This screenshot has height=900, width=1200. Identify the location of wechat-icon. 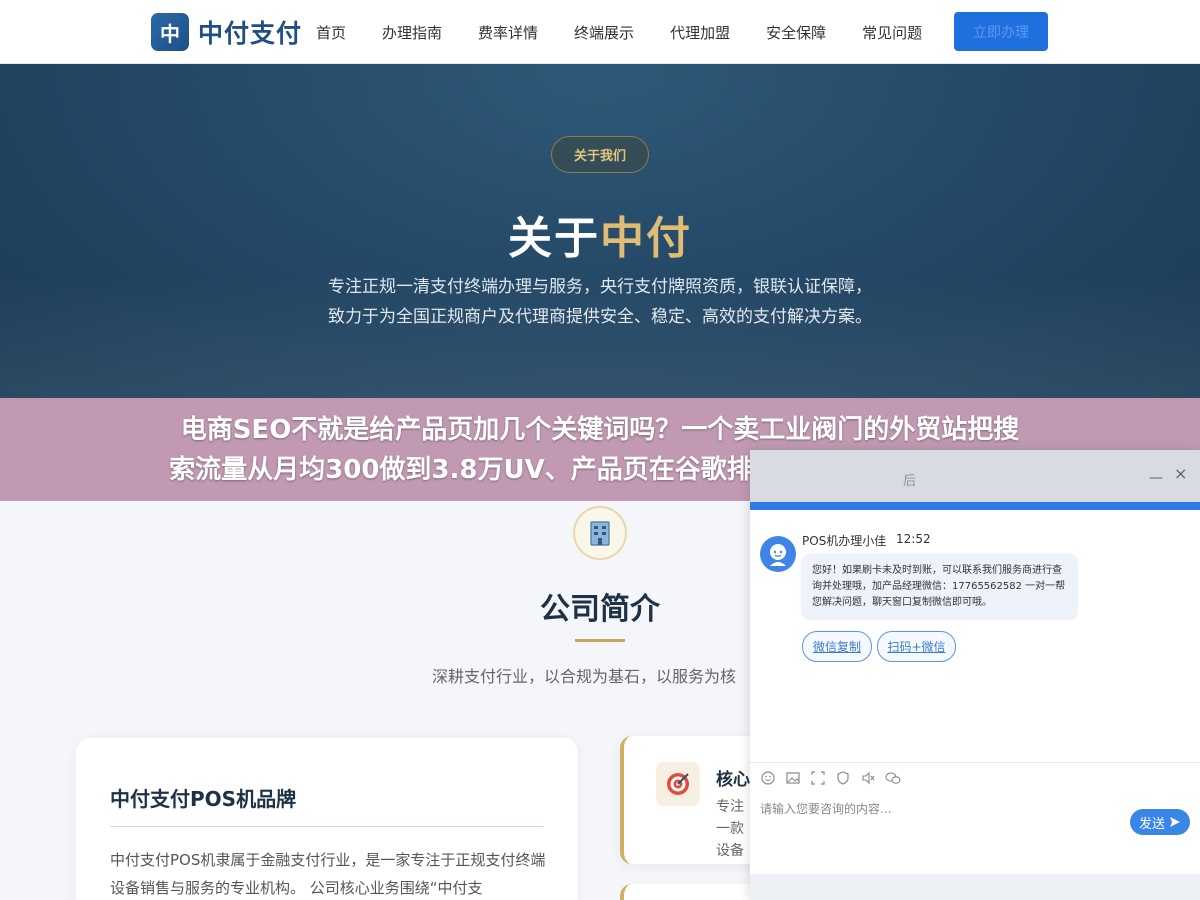
(893, 778).